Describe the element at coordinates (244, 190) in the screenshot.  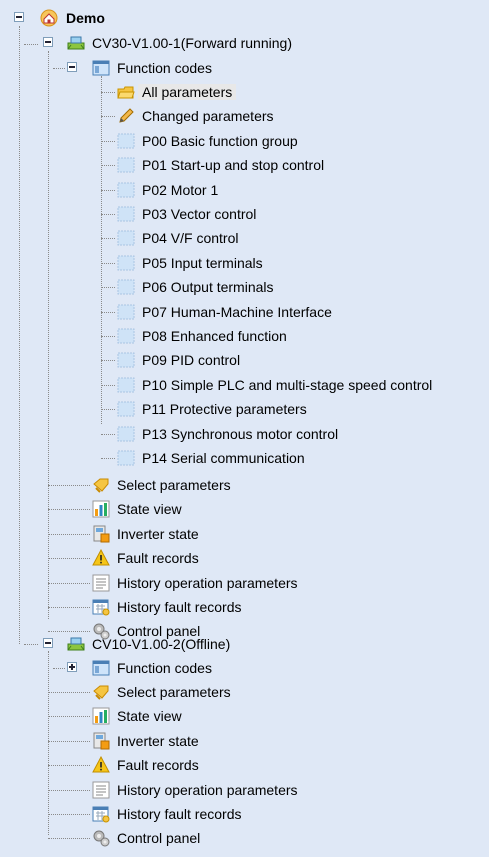
I see `tree-node-param: P02 Motor 1` at that location.